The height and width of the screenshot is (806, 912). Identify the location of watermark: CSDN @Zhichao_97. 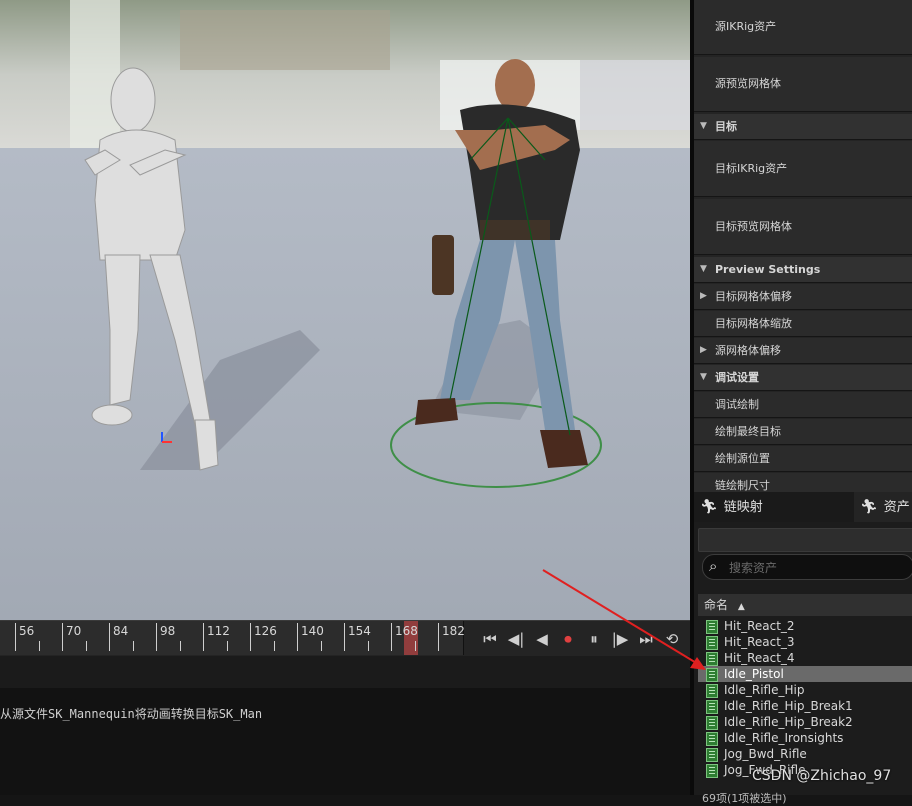
(822, 776).